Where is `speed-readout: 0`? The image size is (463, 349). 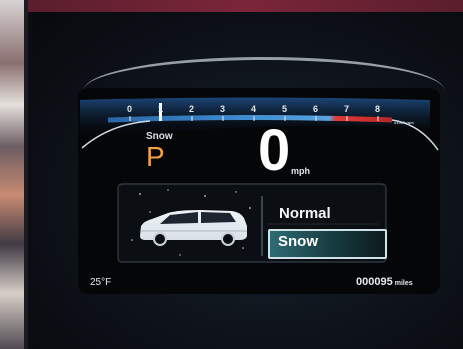
speed-readout: 0 is located at coordinates (274, 150).